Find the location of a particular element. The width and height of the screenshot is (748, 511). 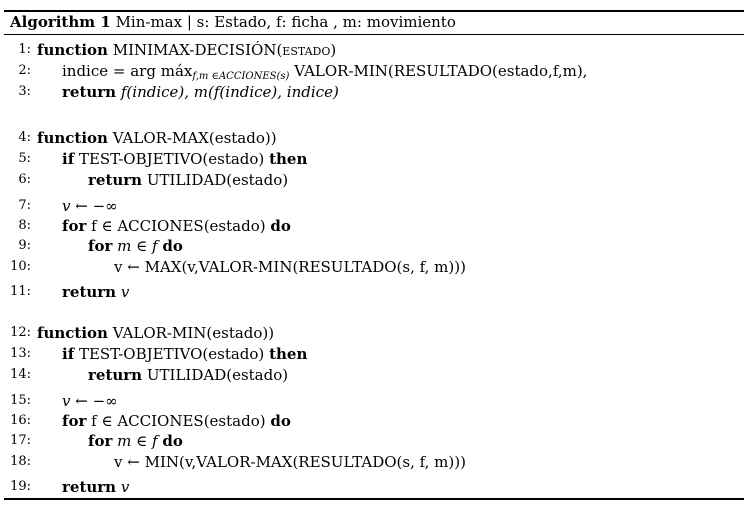

line-number: 15: is located at coordinates (20, 400).